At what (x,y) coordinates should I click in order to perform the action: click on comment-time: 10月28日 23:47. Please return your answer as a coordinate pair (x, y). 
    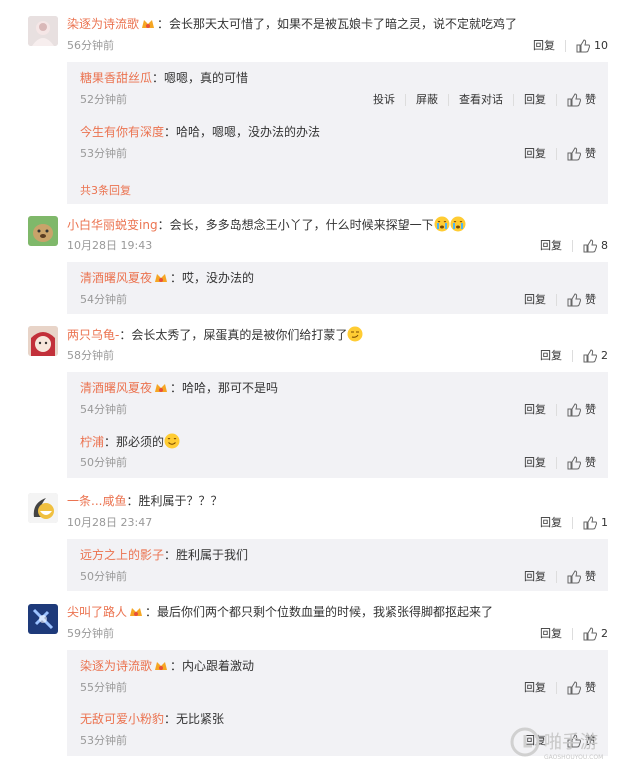
    Looking at the image, I should click on (110, 522).